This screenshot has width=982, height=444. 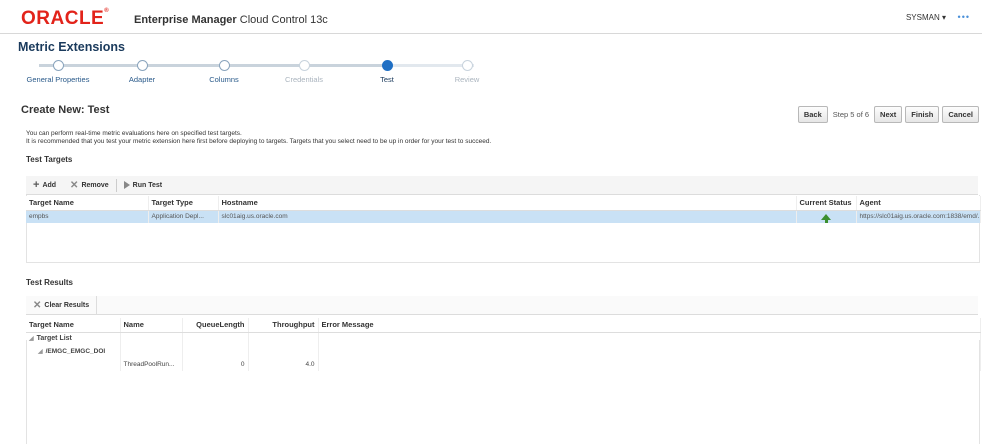 I want to click on train-label-general: General Properties, so click(x=58, y=79).